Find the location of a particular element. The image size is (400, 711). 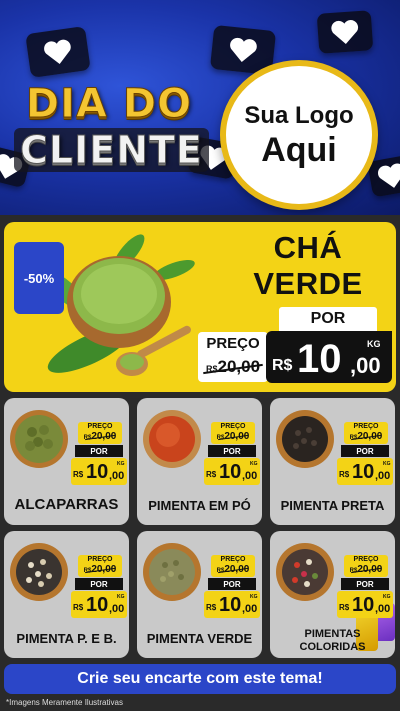

featured-name-line1: CHÁ is located at coordinates (308, 247).